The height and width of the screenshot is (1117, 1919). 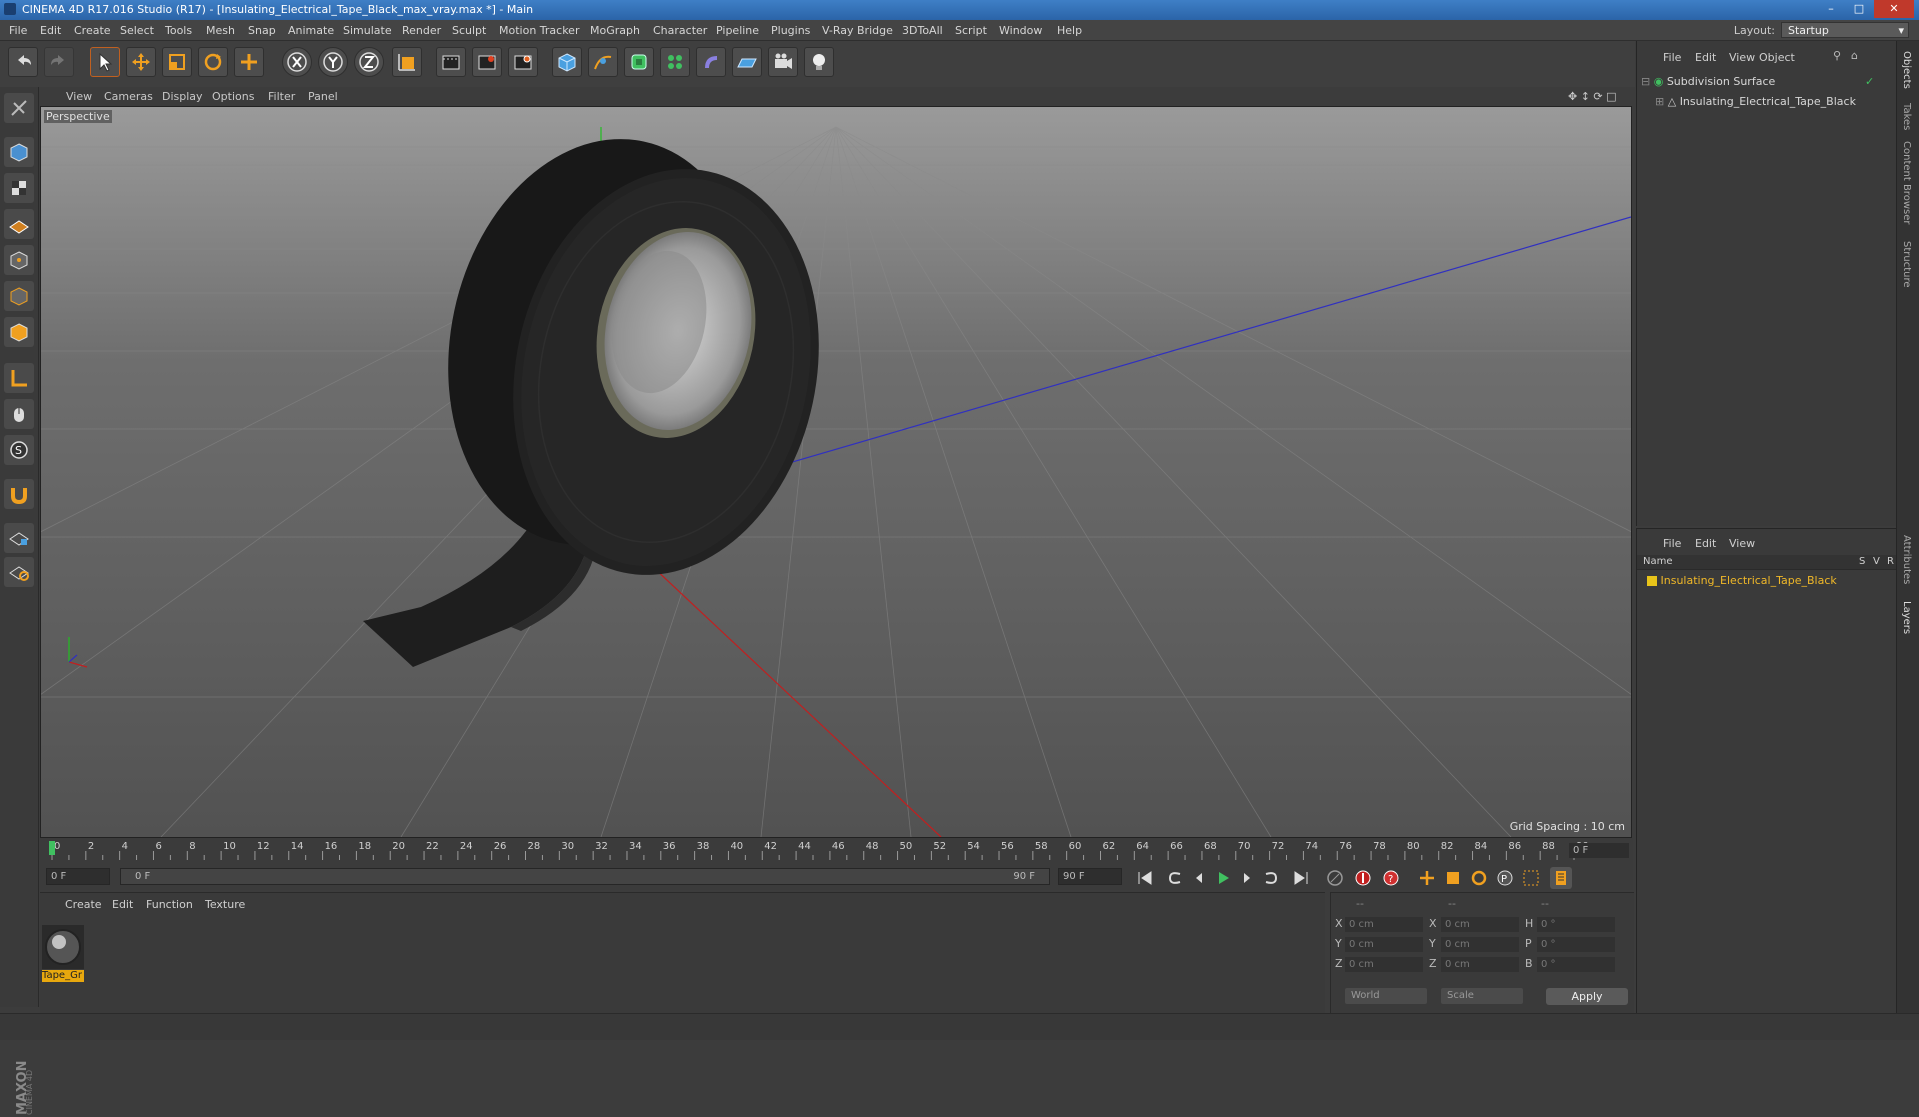 What do you see at coordinates (1090, 876) in the screenshot?
I see `end-frame-field: 90 F` at bounding box center [1090, 876].